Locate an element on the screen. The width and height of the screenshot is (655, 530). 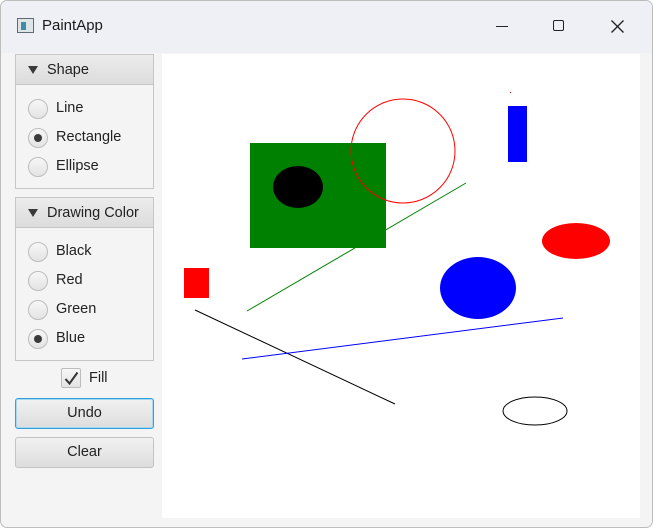
radio-green is located at coordinates (38, 310).